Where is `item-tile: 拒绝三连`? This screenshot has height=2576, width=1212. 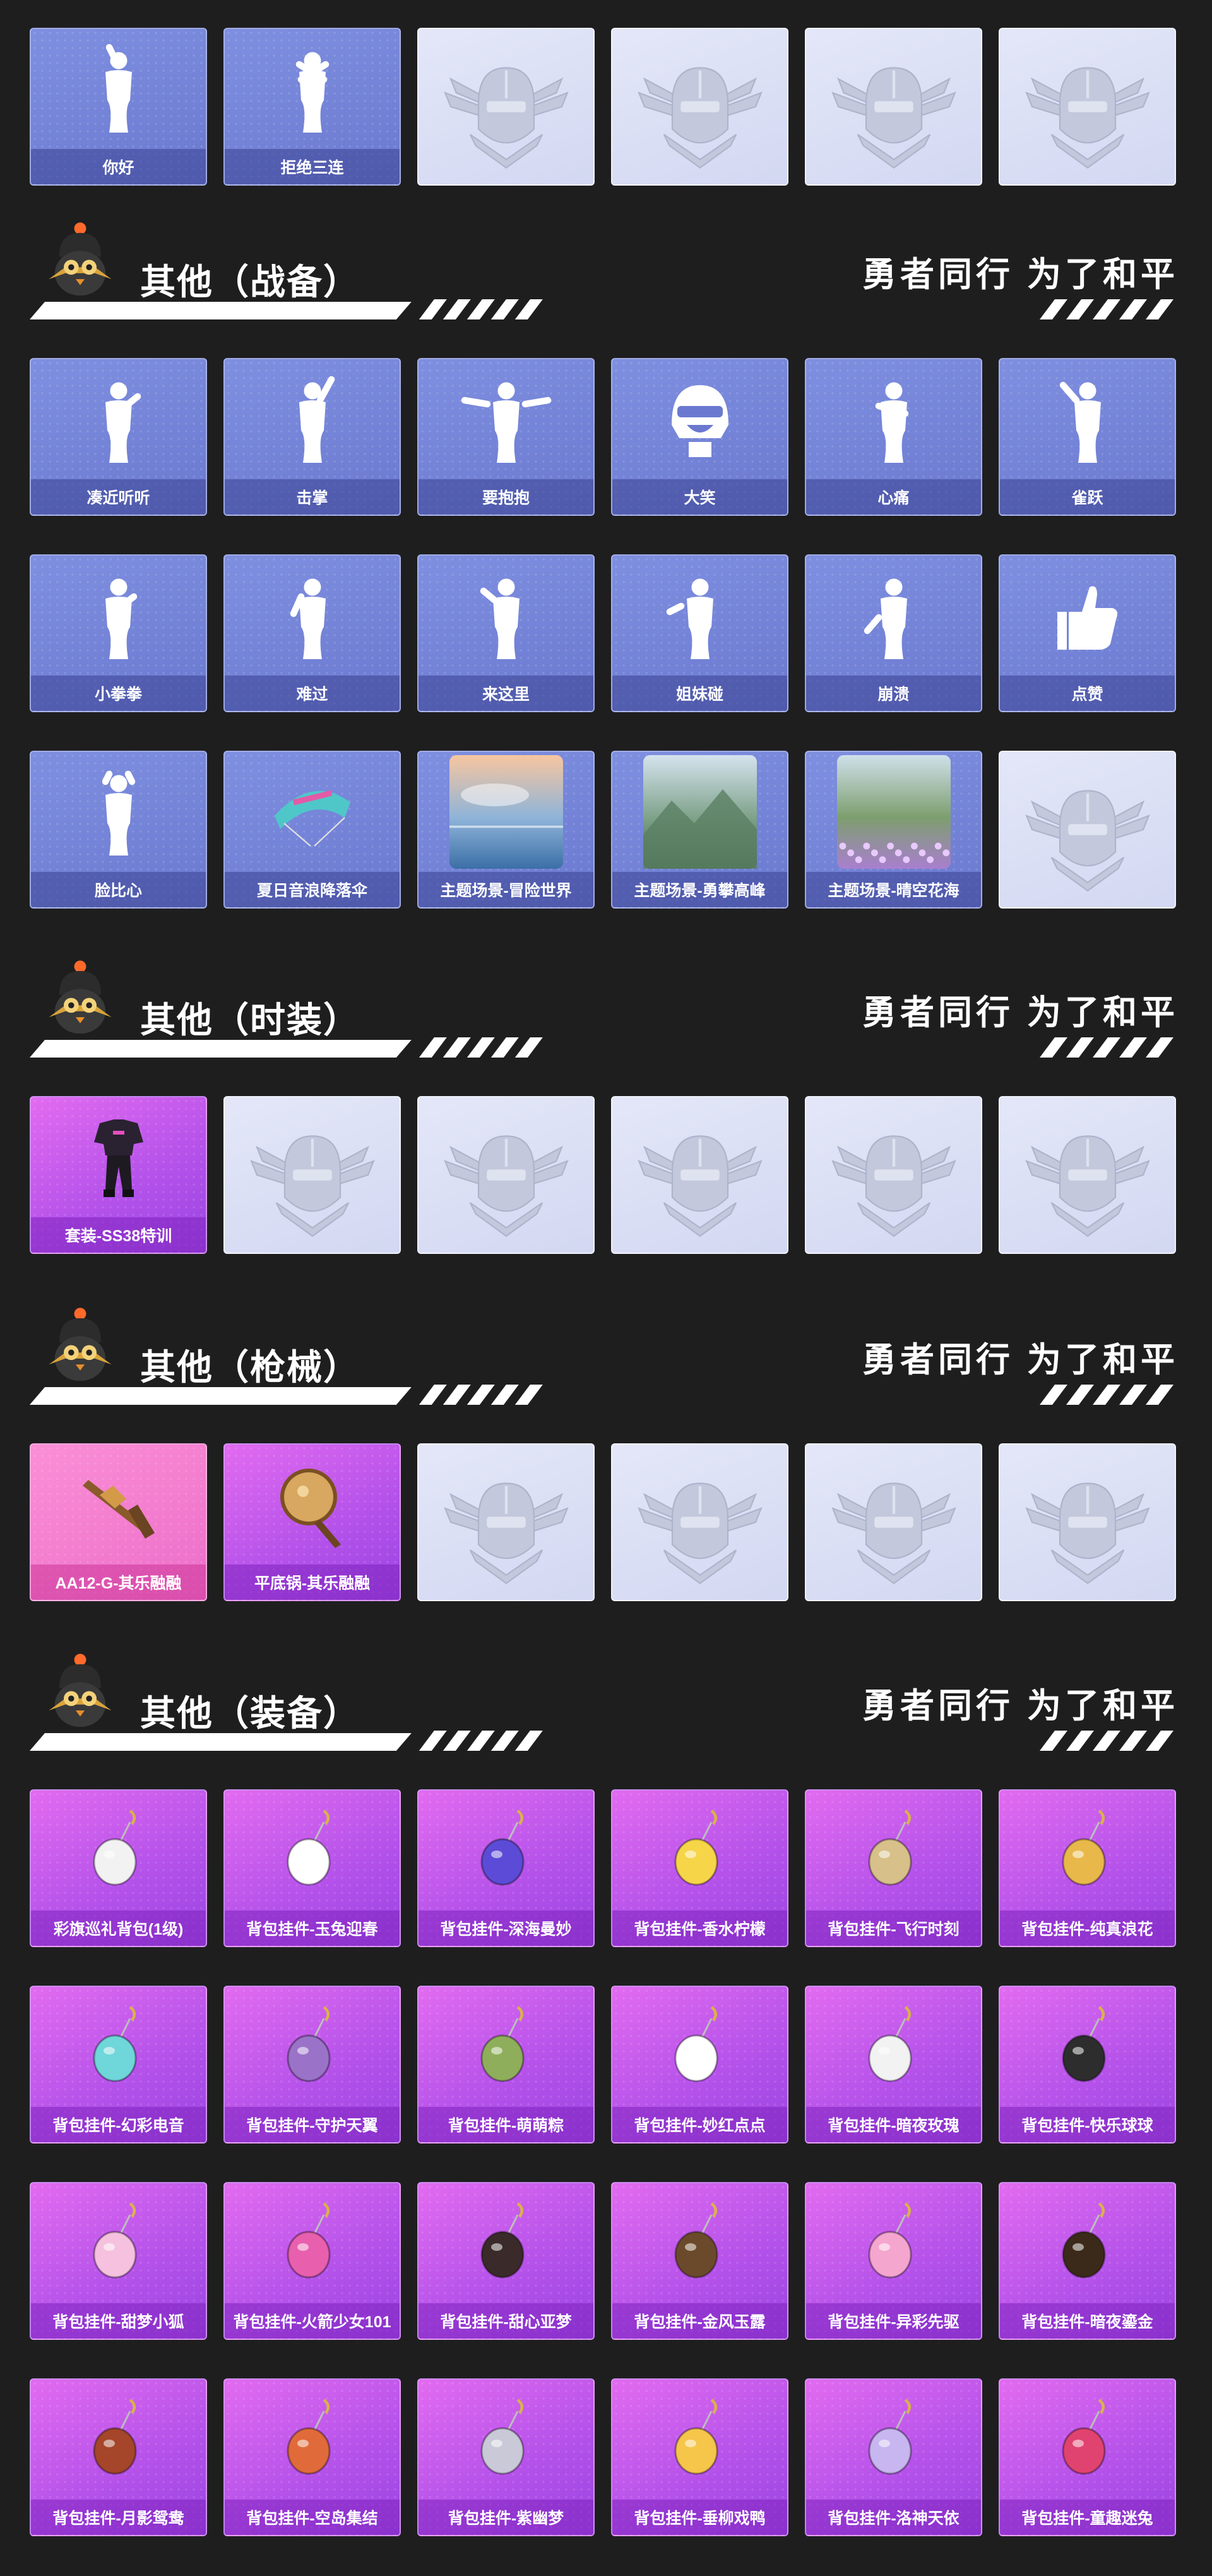
item-tile: 拒绝三连 is located at coordinates (312, 107).